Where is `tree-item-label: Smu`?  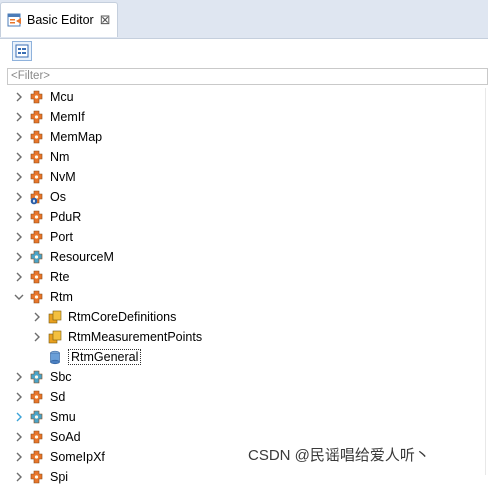
tree-item-label: Smu is located at coordinates (63, 417).